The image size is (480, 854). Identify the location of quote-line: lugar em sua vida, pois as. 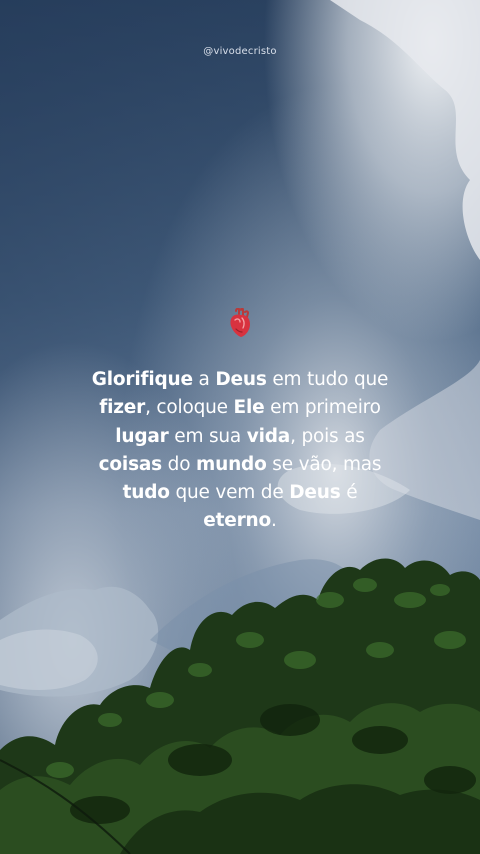
(240, 437).